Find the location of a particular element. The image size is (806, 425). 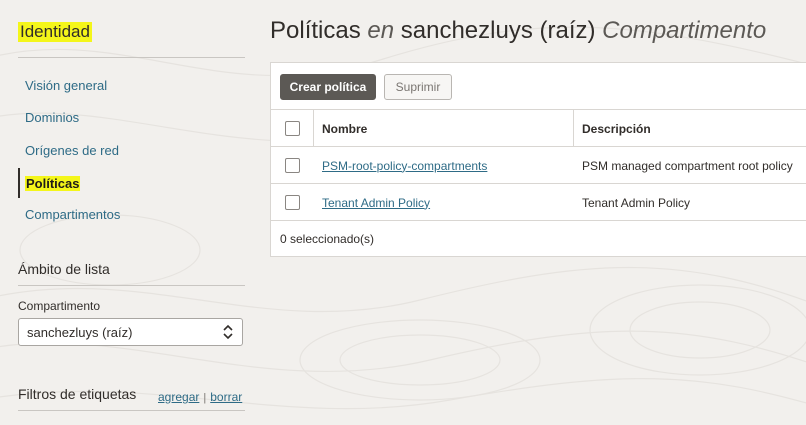

select-all-checkbox is located at coordinates (292, 128).